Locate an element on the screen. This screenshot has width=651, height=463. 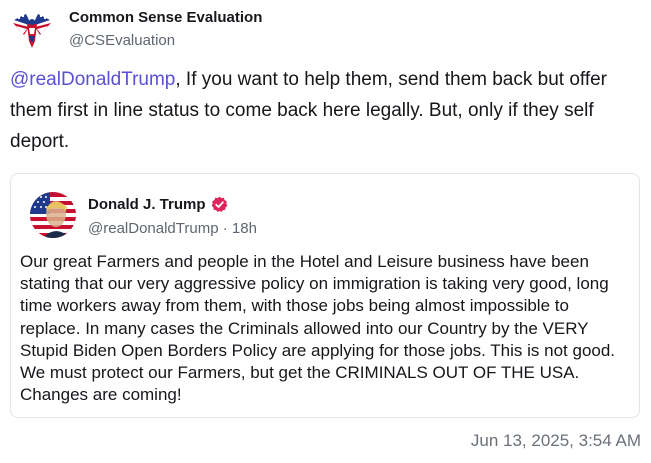
mention-link: @realDonaldTrump is located at coordinates (92, 79).